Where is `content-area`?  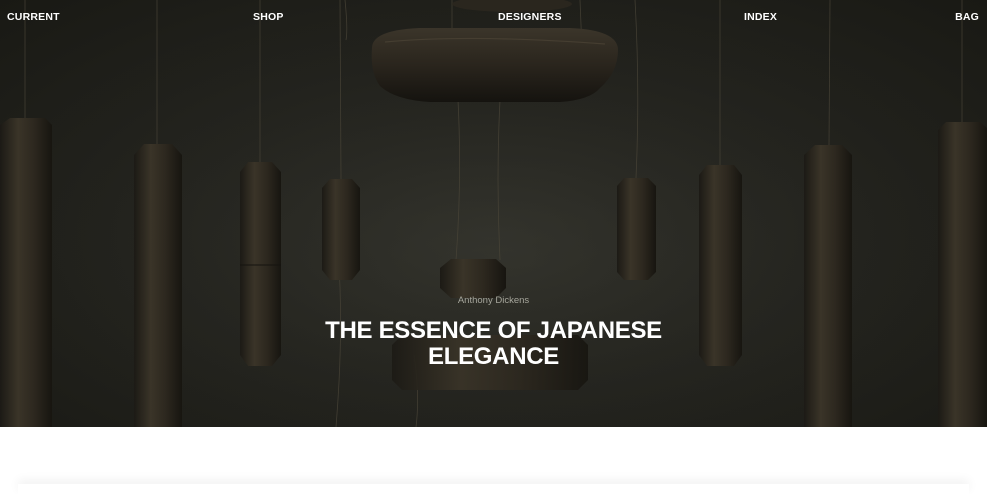 content-area is located at coordinates (493, 459).